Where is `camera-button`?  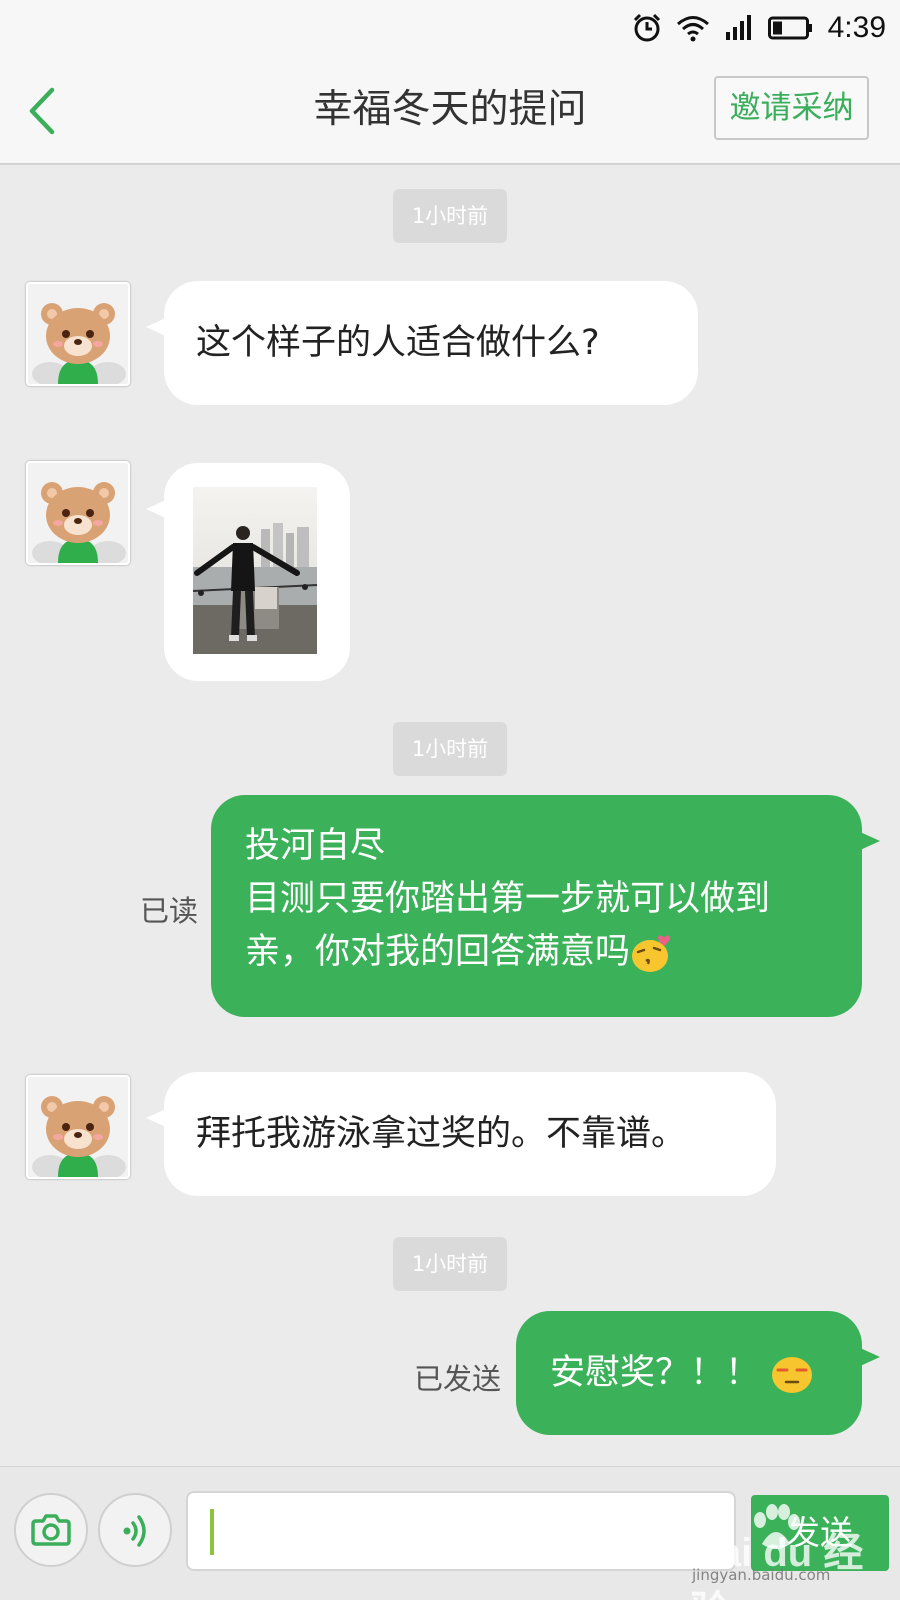 camera-button is located at coordinates (51, 1530).